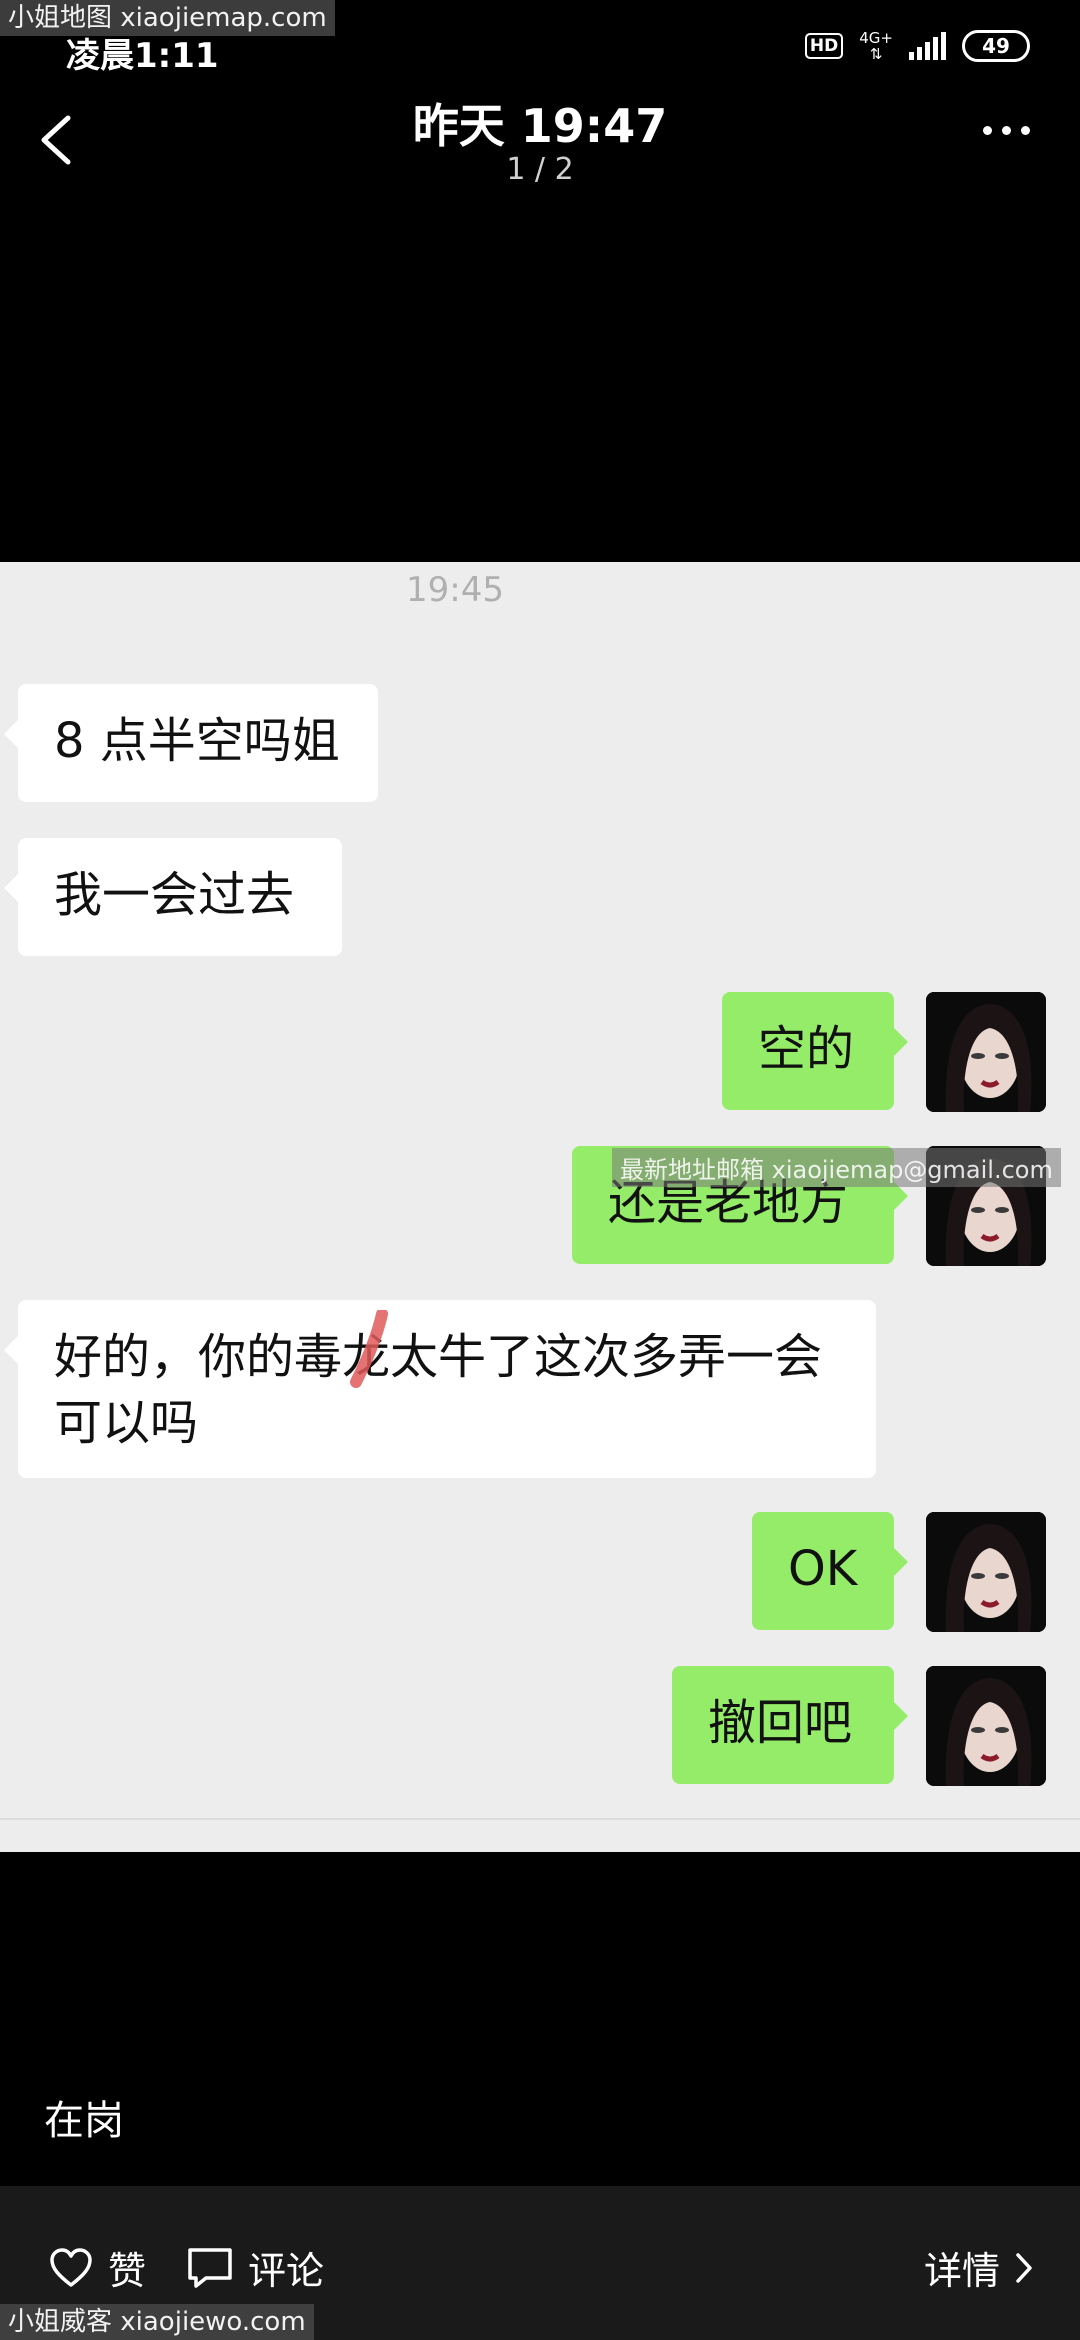 The width and height of the screenshot is (1080, 2340). Describe the element at coordinates (1006, 130) in the screenshot. I see `more-icon` at that location.